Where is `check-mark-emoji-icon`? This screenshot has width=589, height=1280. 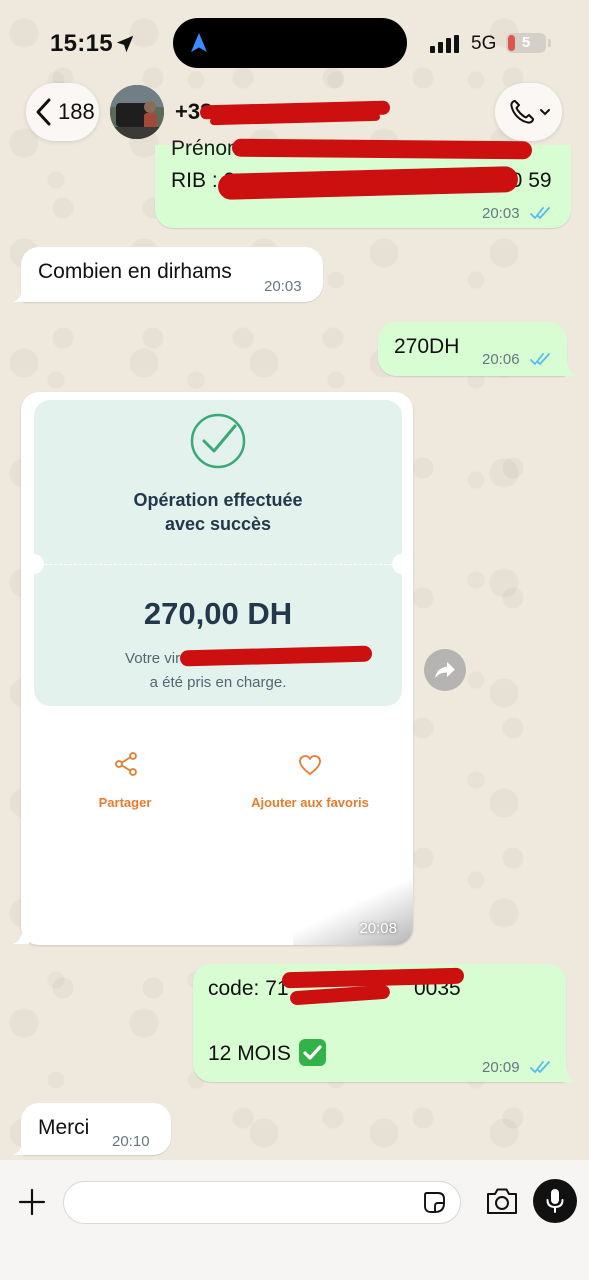 check-mark-emoji-icon is located at coordinates (312, 1052).